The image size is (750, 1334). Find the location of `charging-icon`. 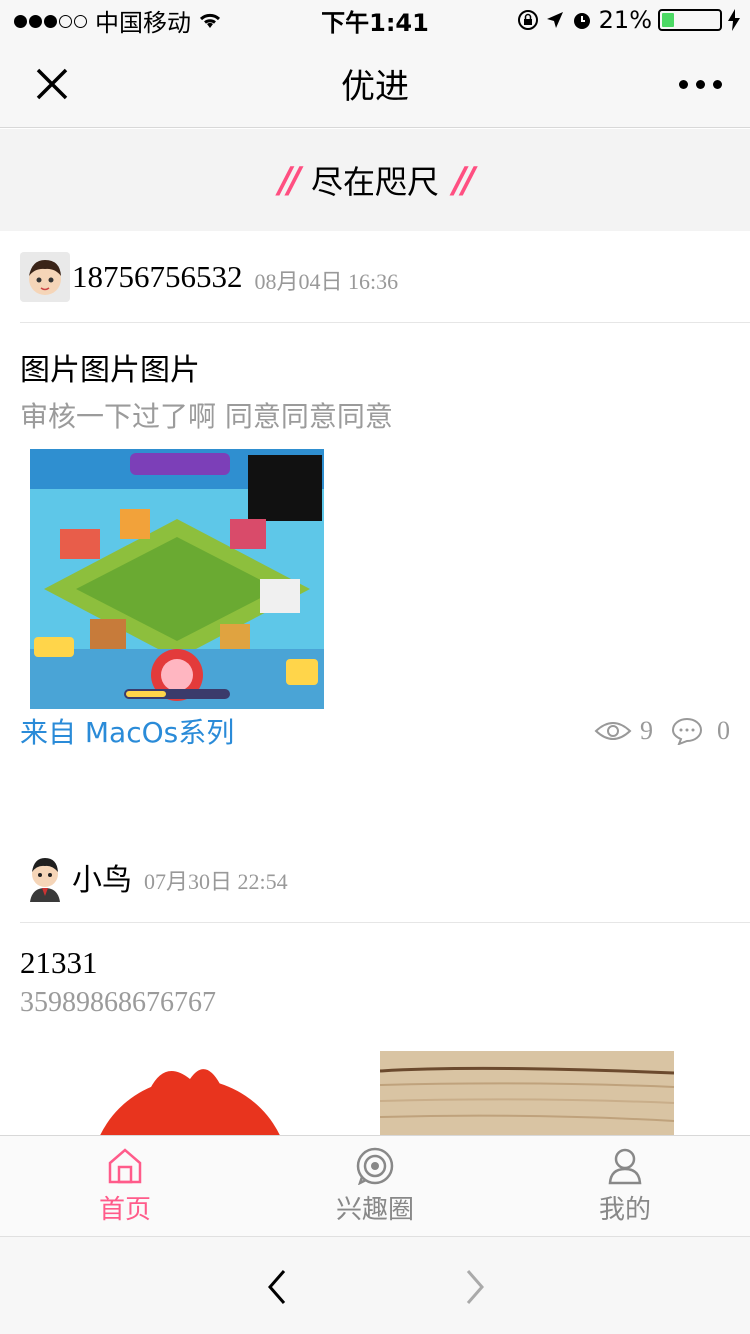

charging-icon is located at coordinates (734, 20).